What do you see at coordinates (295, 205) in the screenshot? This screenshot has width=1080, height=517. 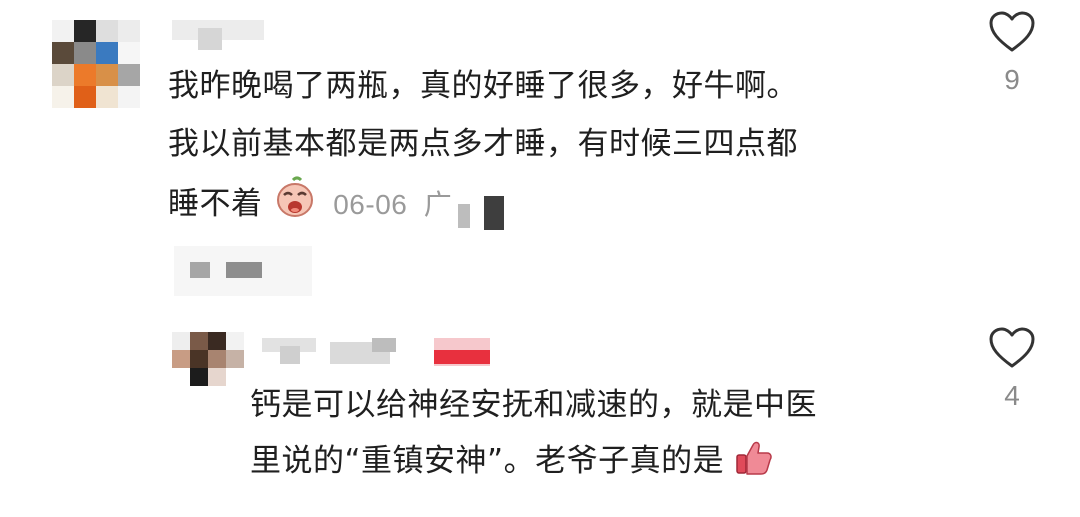 I see `crying-face-emoji-icon` at bounding box center [295, 205].